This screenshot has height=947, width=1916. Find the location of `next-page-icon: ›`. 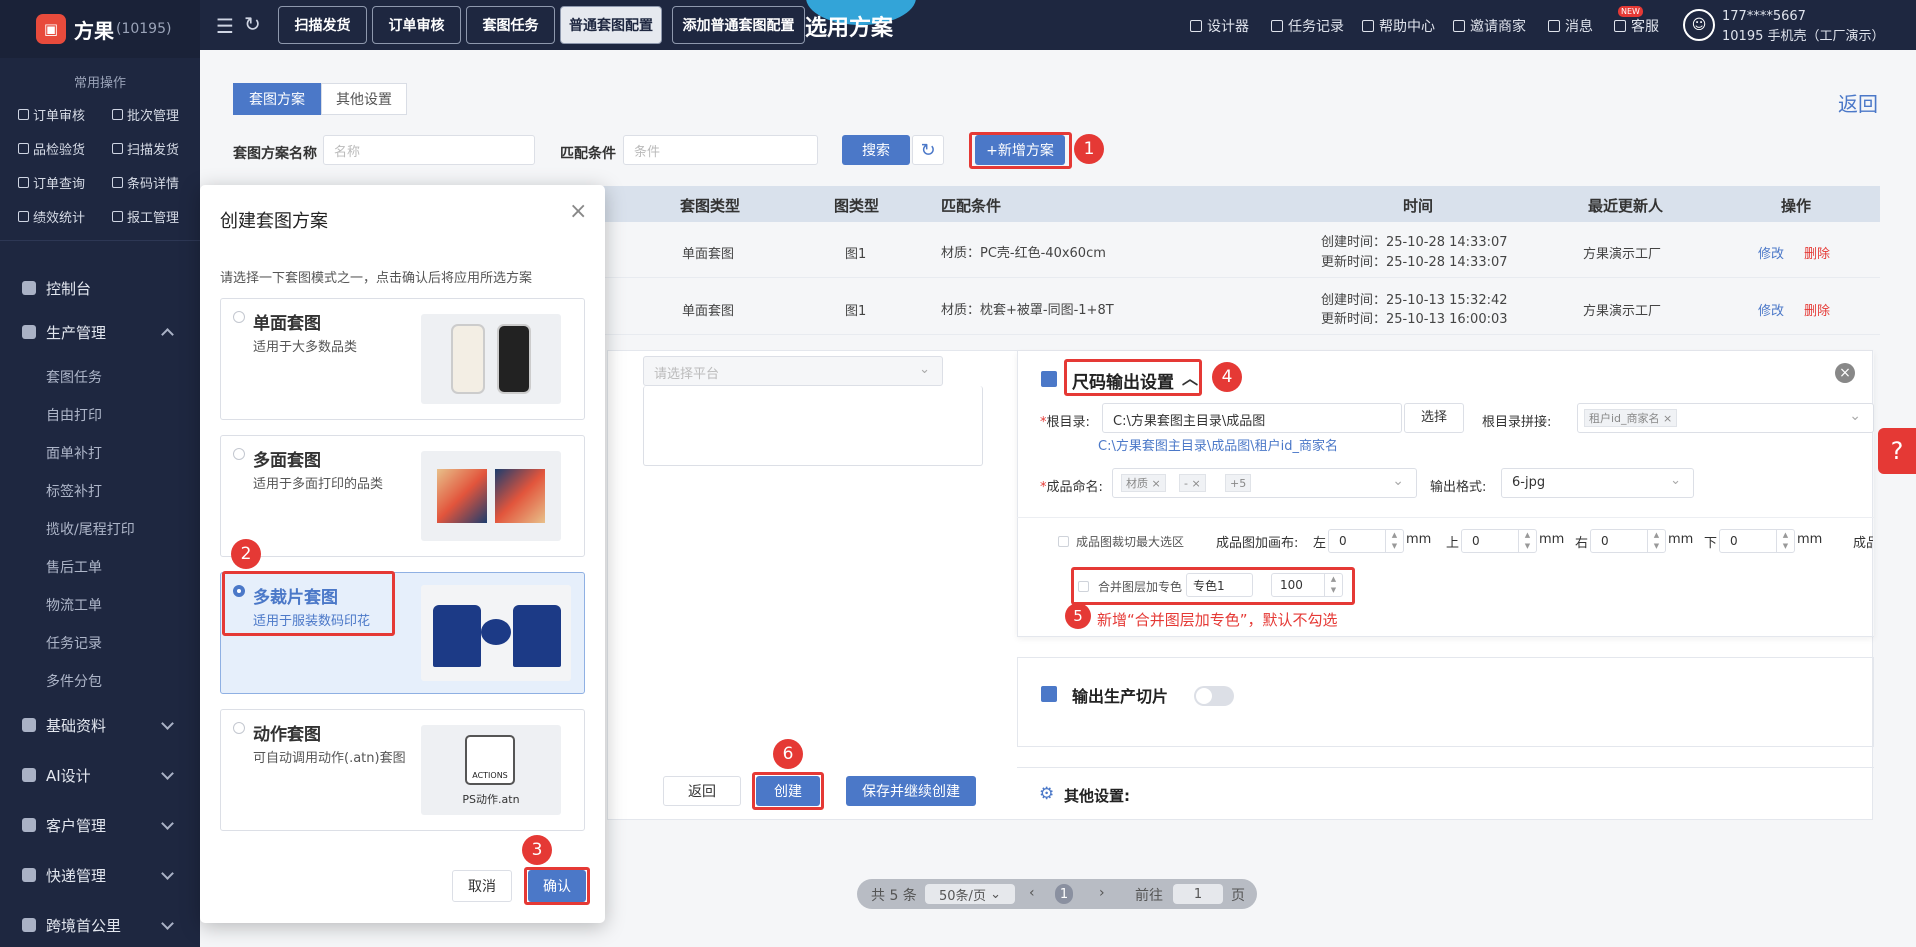

next-page-icon: › is located at coordinates (1102, 893).